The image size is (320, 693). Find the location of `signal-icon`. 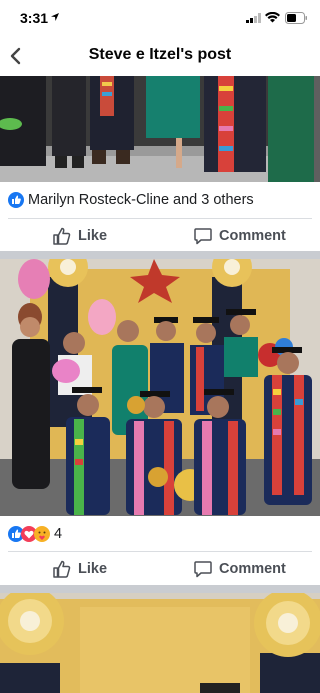

signal-icon is located at coordinates (253, 18).